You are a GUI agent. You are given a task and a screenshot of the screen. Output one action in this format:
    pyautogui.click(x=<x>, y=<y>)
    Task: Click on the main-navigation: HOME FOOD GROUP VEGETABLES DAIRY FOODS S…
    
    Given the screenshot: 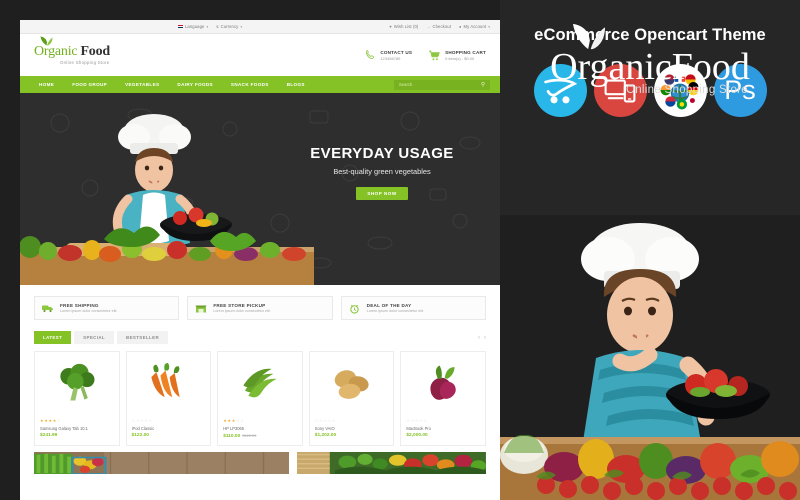 What is the action you would take?
    pyautogui.click(x=260, y=84)
    